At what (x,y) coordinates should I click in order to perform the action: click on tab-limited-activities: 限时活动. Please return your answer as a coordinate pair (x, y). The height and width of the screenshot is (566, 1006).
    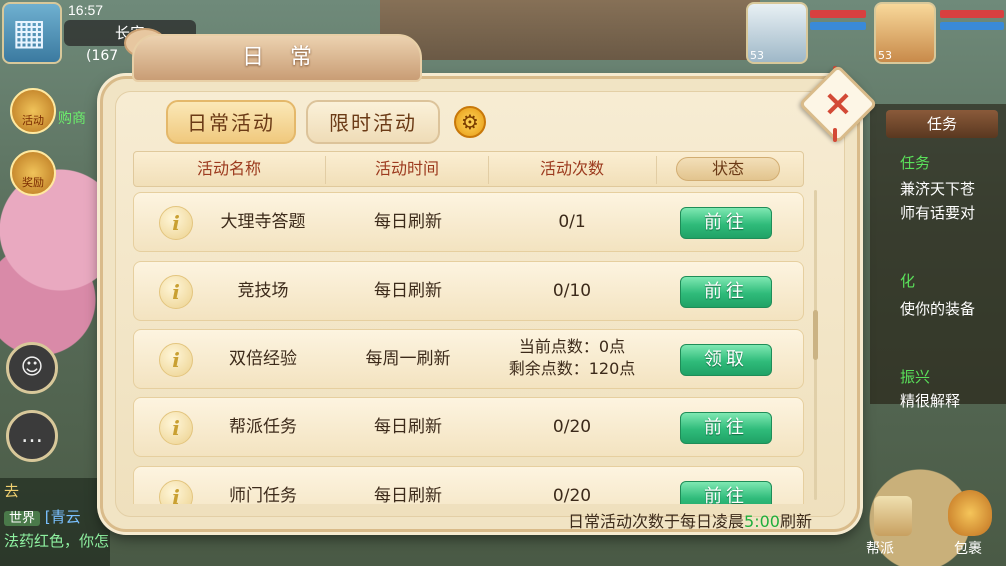
    Looking at the image, I should click on (373, 122).